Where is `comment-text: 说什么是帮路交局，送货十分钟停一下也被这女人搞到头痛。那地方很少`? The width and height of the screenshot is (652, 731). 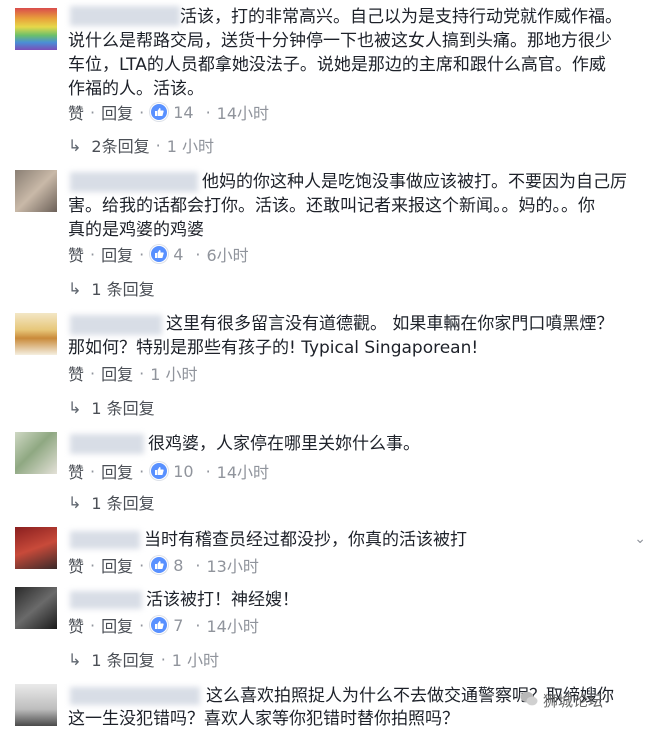 comment-text: 说什么是帮路交局，送货十分钟停一下也被这女人搞到头痛。那地方很少 is located at coordinates (340, 41).